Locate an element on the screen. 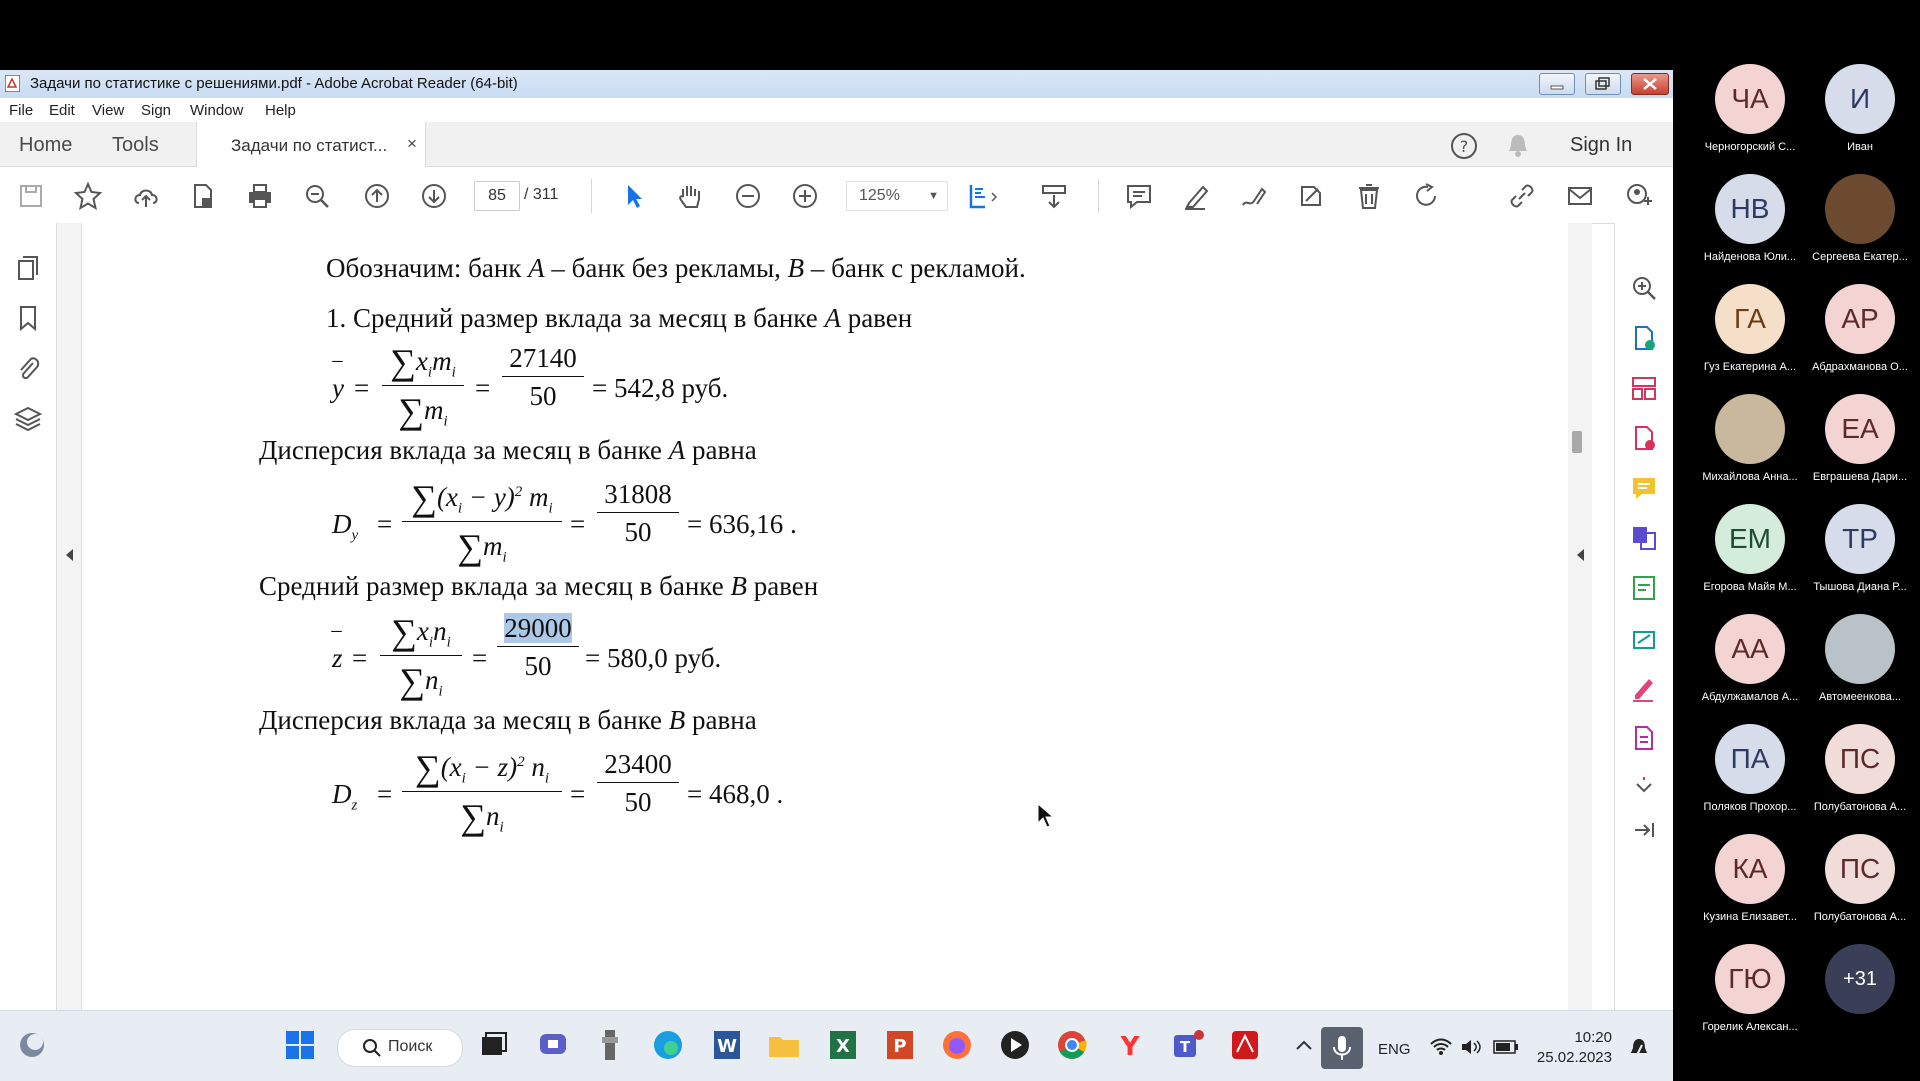 The width and height of the screenshot is (1920, 1081). vertical-scrollbar-thumb is located at coordinates (1577, 442).